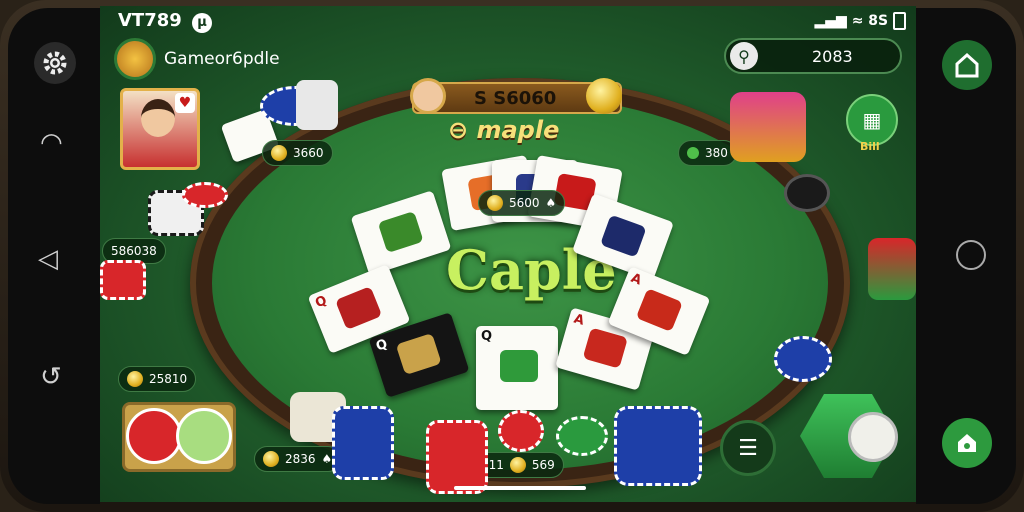 The image size is (1024, 512). I want to click on action-chip-icon, so click(873, 437).